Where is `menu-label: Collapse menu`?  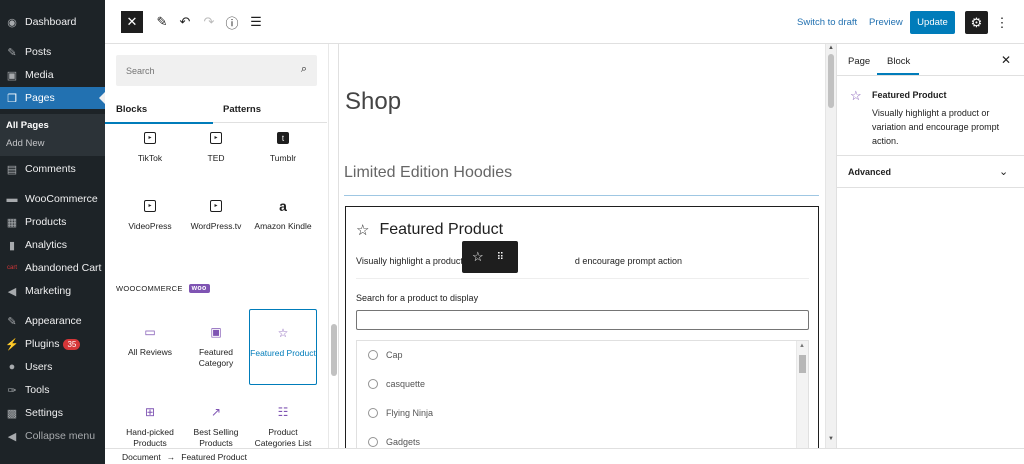
menu-label: Collapse menu is located at coordinates (60, 436).